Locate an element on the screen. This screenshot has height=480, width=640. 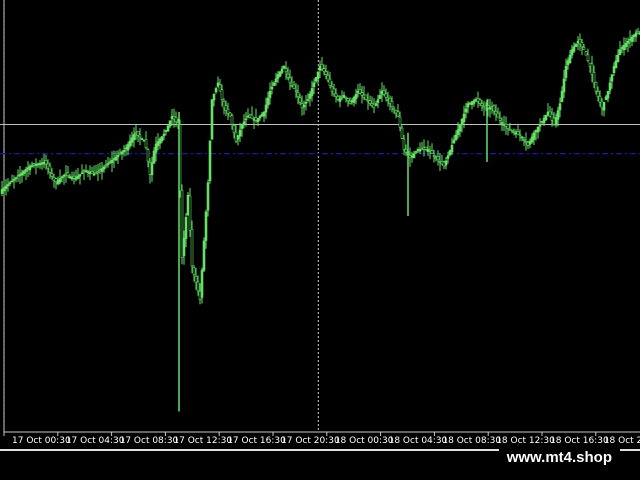
x-tick-label: 17 Oct 20:30 is located at coordinates (310, 441).